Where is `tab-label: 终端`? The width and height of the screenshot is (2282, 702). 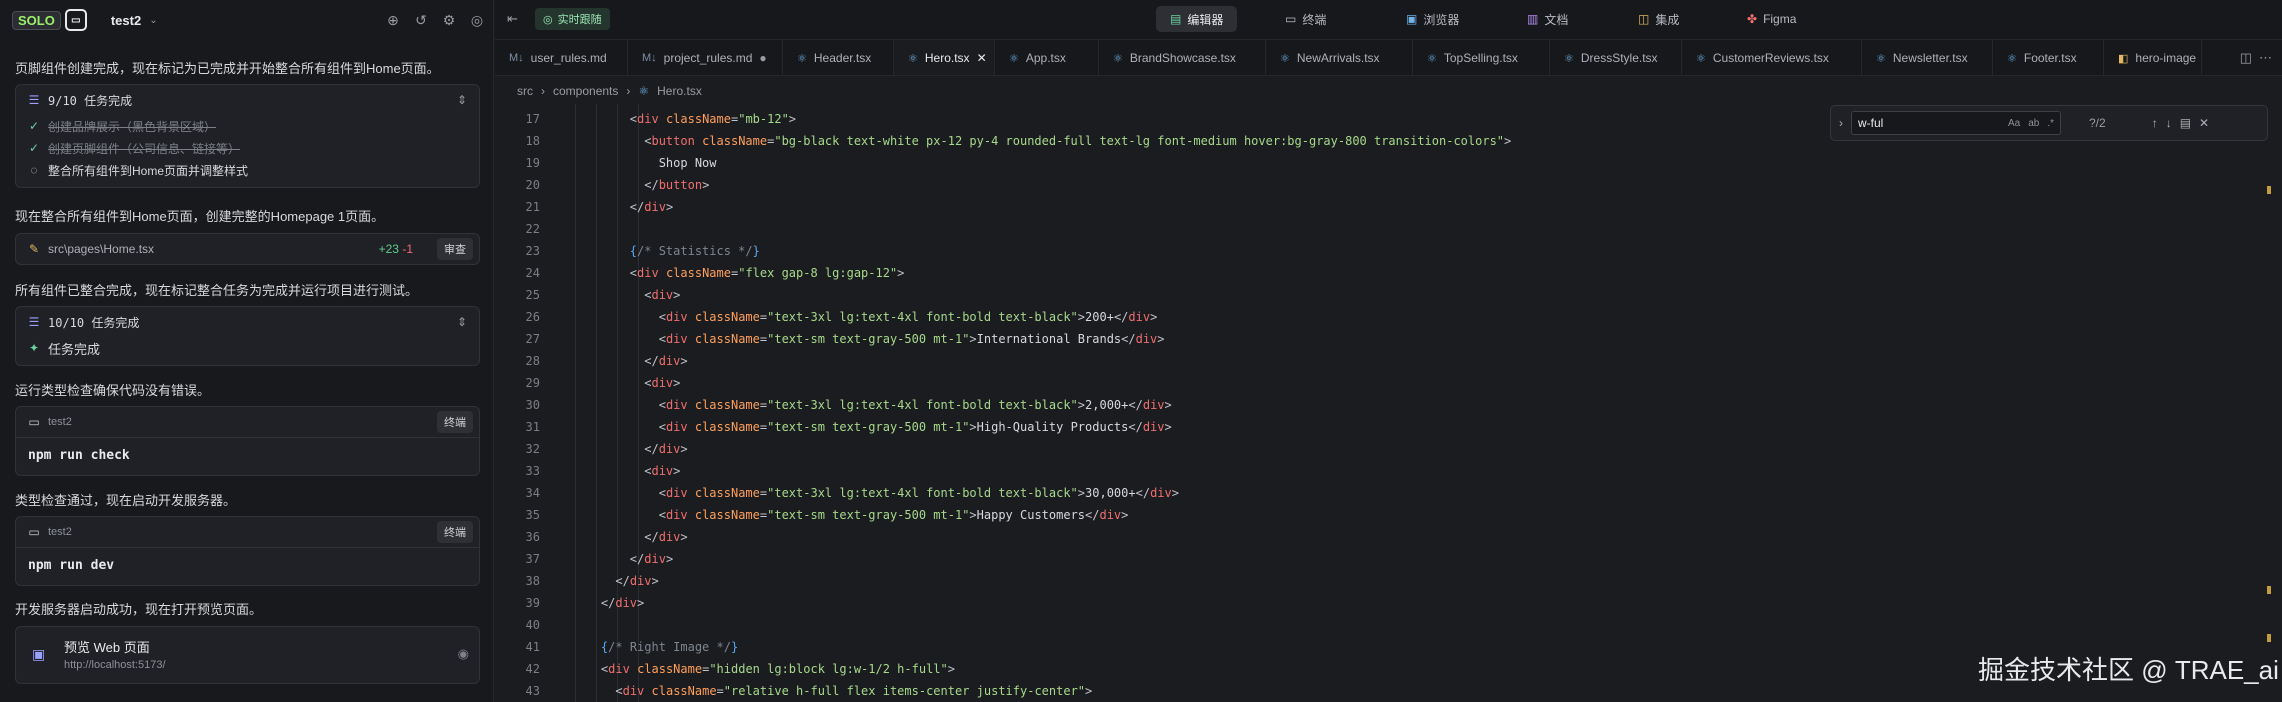
tab-label: 终端 is located at coordinates (1314, 19).